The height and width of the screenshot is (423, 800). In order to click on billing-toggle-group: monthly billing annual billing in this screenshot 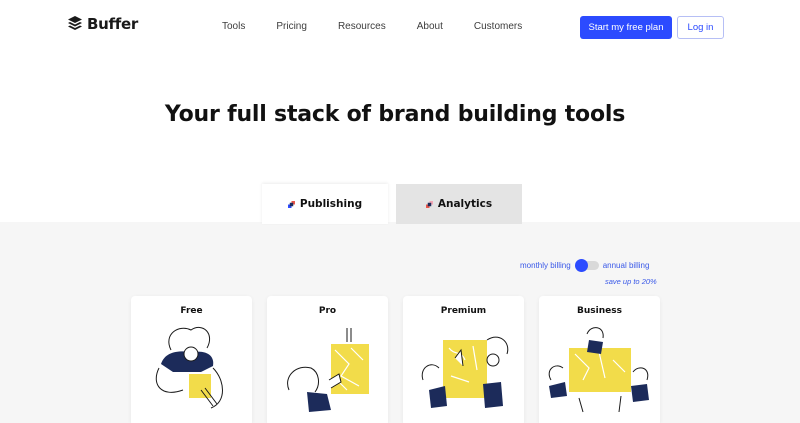, I will do `click(584, 265)`.